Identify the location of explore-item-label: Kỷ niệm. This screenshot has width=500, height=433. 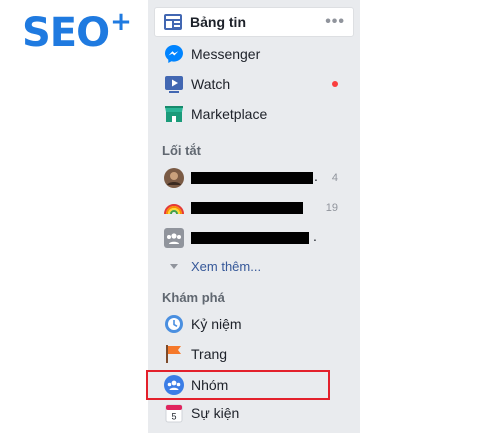
(216, 324).